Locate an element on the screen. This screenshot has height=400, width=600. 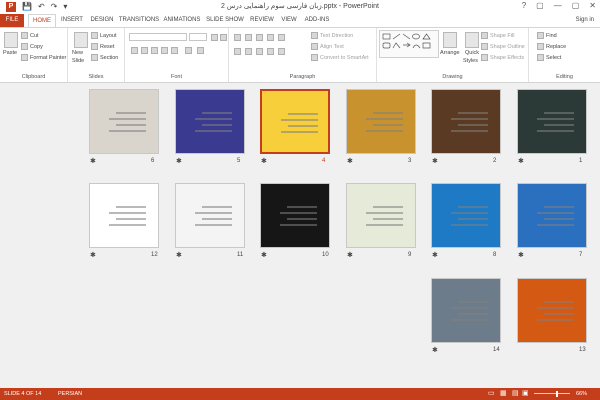
align-center-icon is located at coordinates (248, 51).